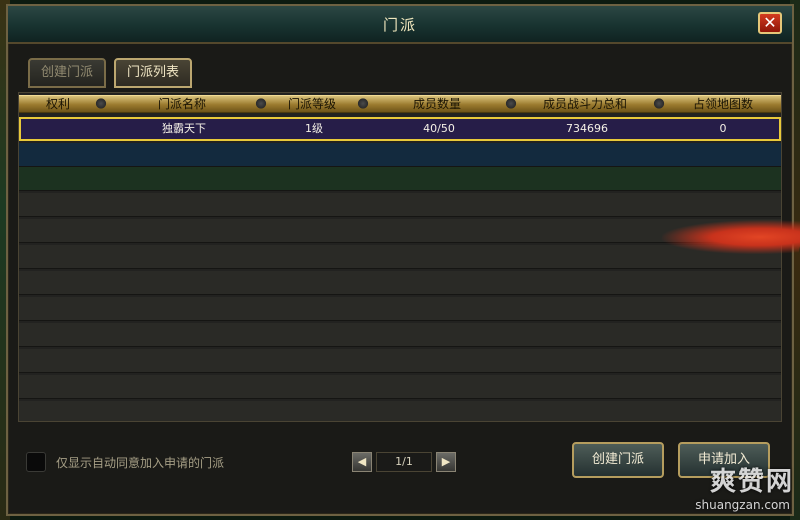 This screenshot has height=520, width=800. What do you see at coordinates (618, 460) in the screenshot?
I see `create-guild-button: 创建门派` at bounding box center [618, 460].